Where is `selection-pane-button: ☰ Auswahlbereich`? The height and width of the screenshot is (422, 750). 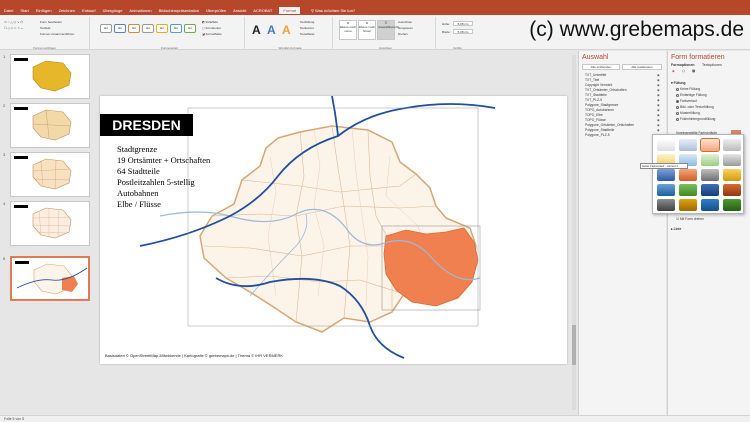
selection-pane-button: ☰ Auswahlbereich is located at coordinates (388, 30).